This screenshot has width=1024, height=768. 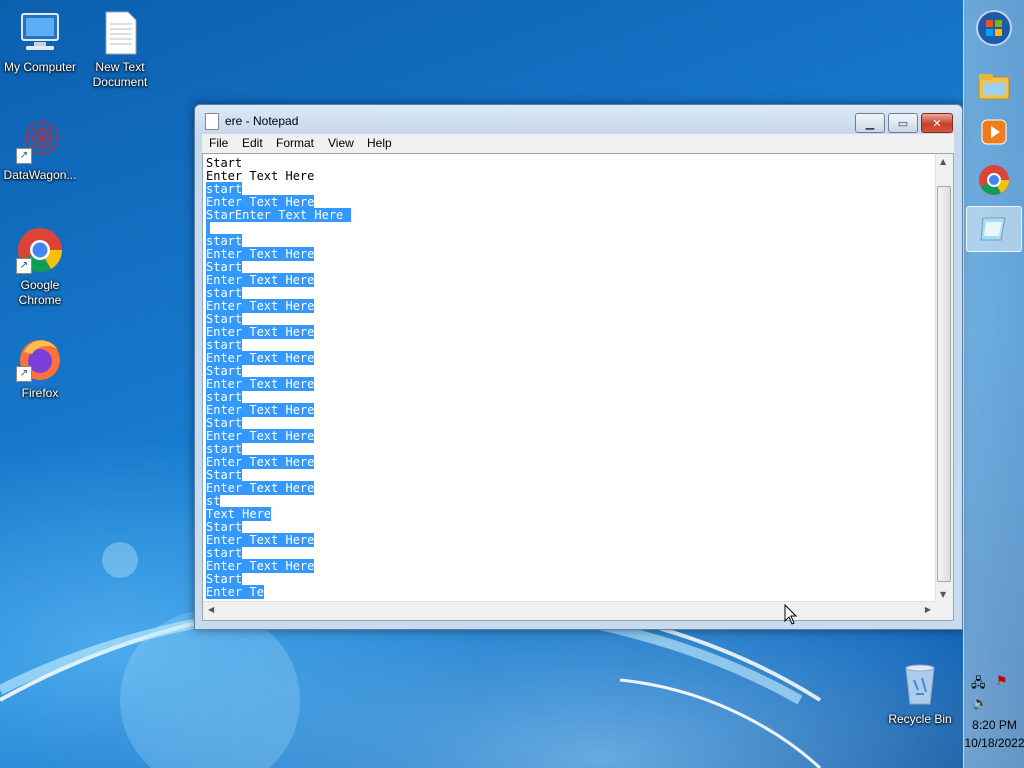 I want to click on minimize-button: ▁, so click(x=870, y=123).